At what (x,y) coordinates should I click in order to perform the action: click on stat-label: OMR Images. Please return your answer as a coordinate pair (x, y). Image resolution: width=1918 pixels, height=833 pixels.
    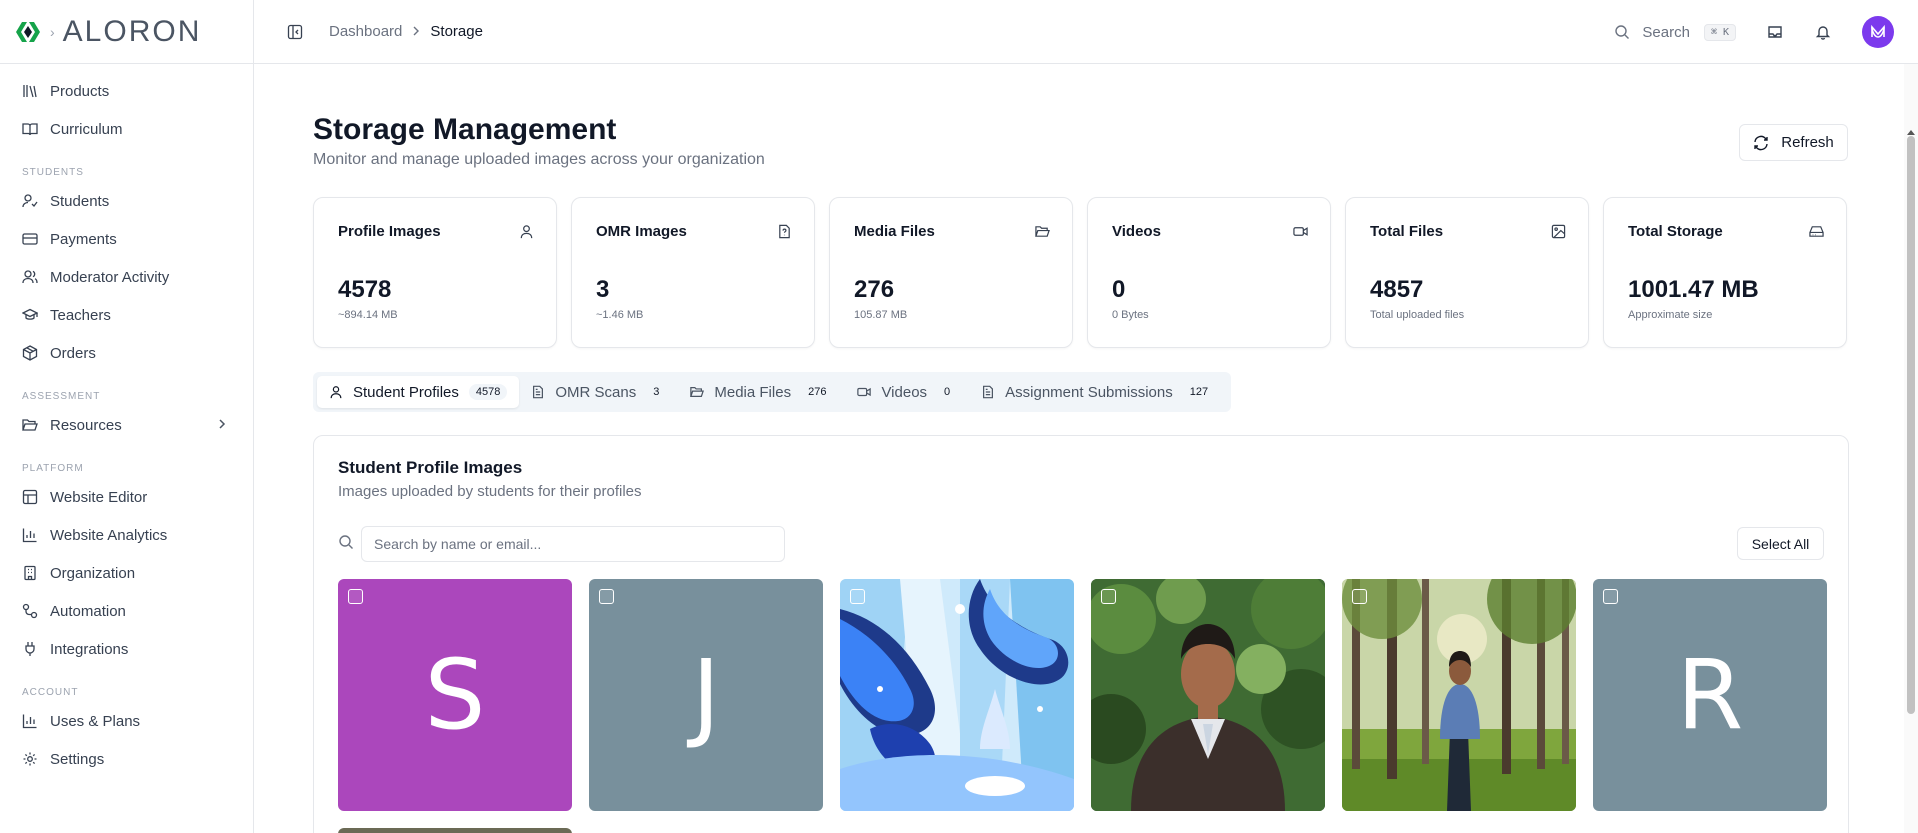
    Looking at the image, I should click on (641, 231).